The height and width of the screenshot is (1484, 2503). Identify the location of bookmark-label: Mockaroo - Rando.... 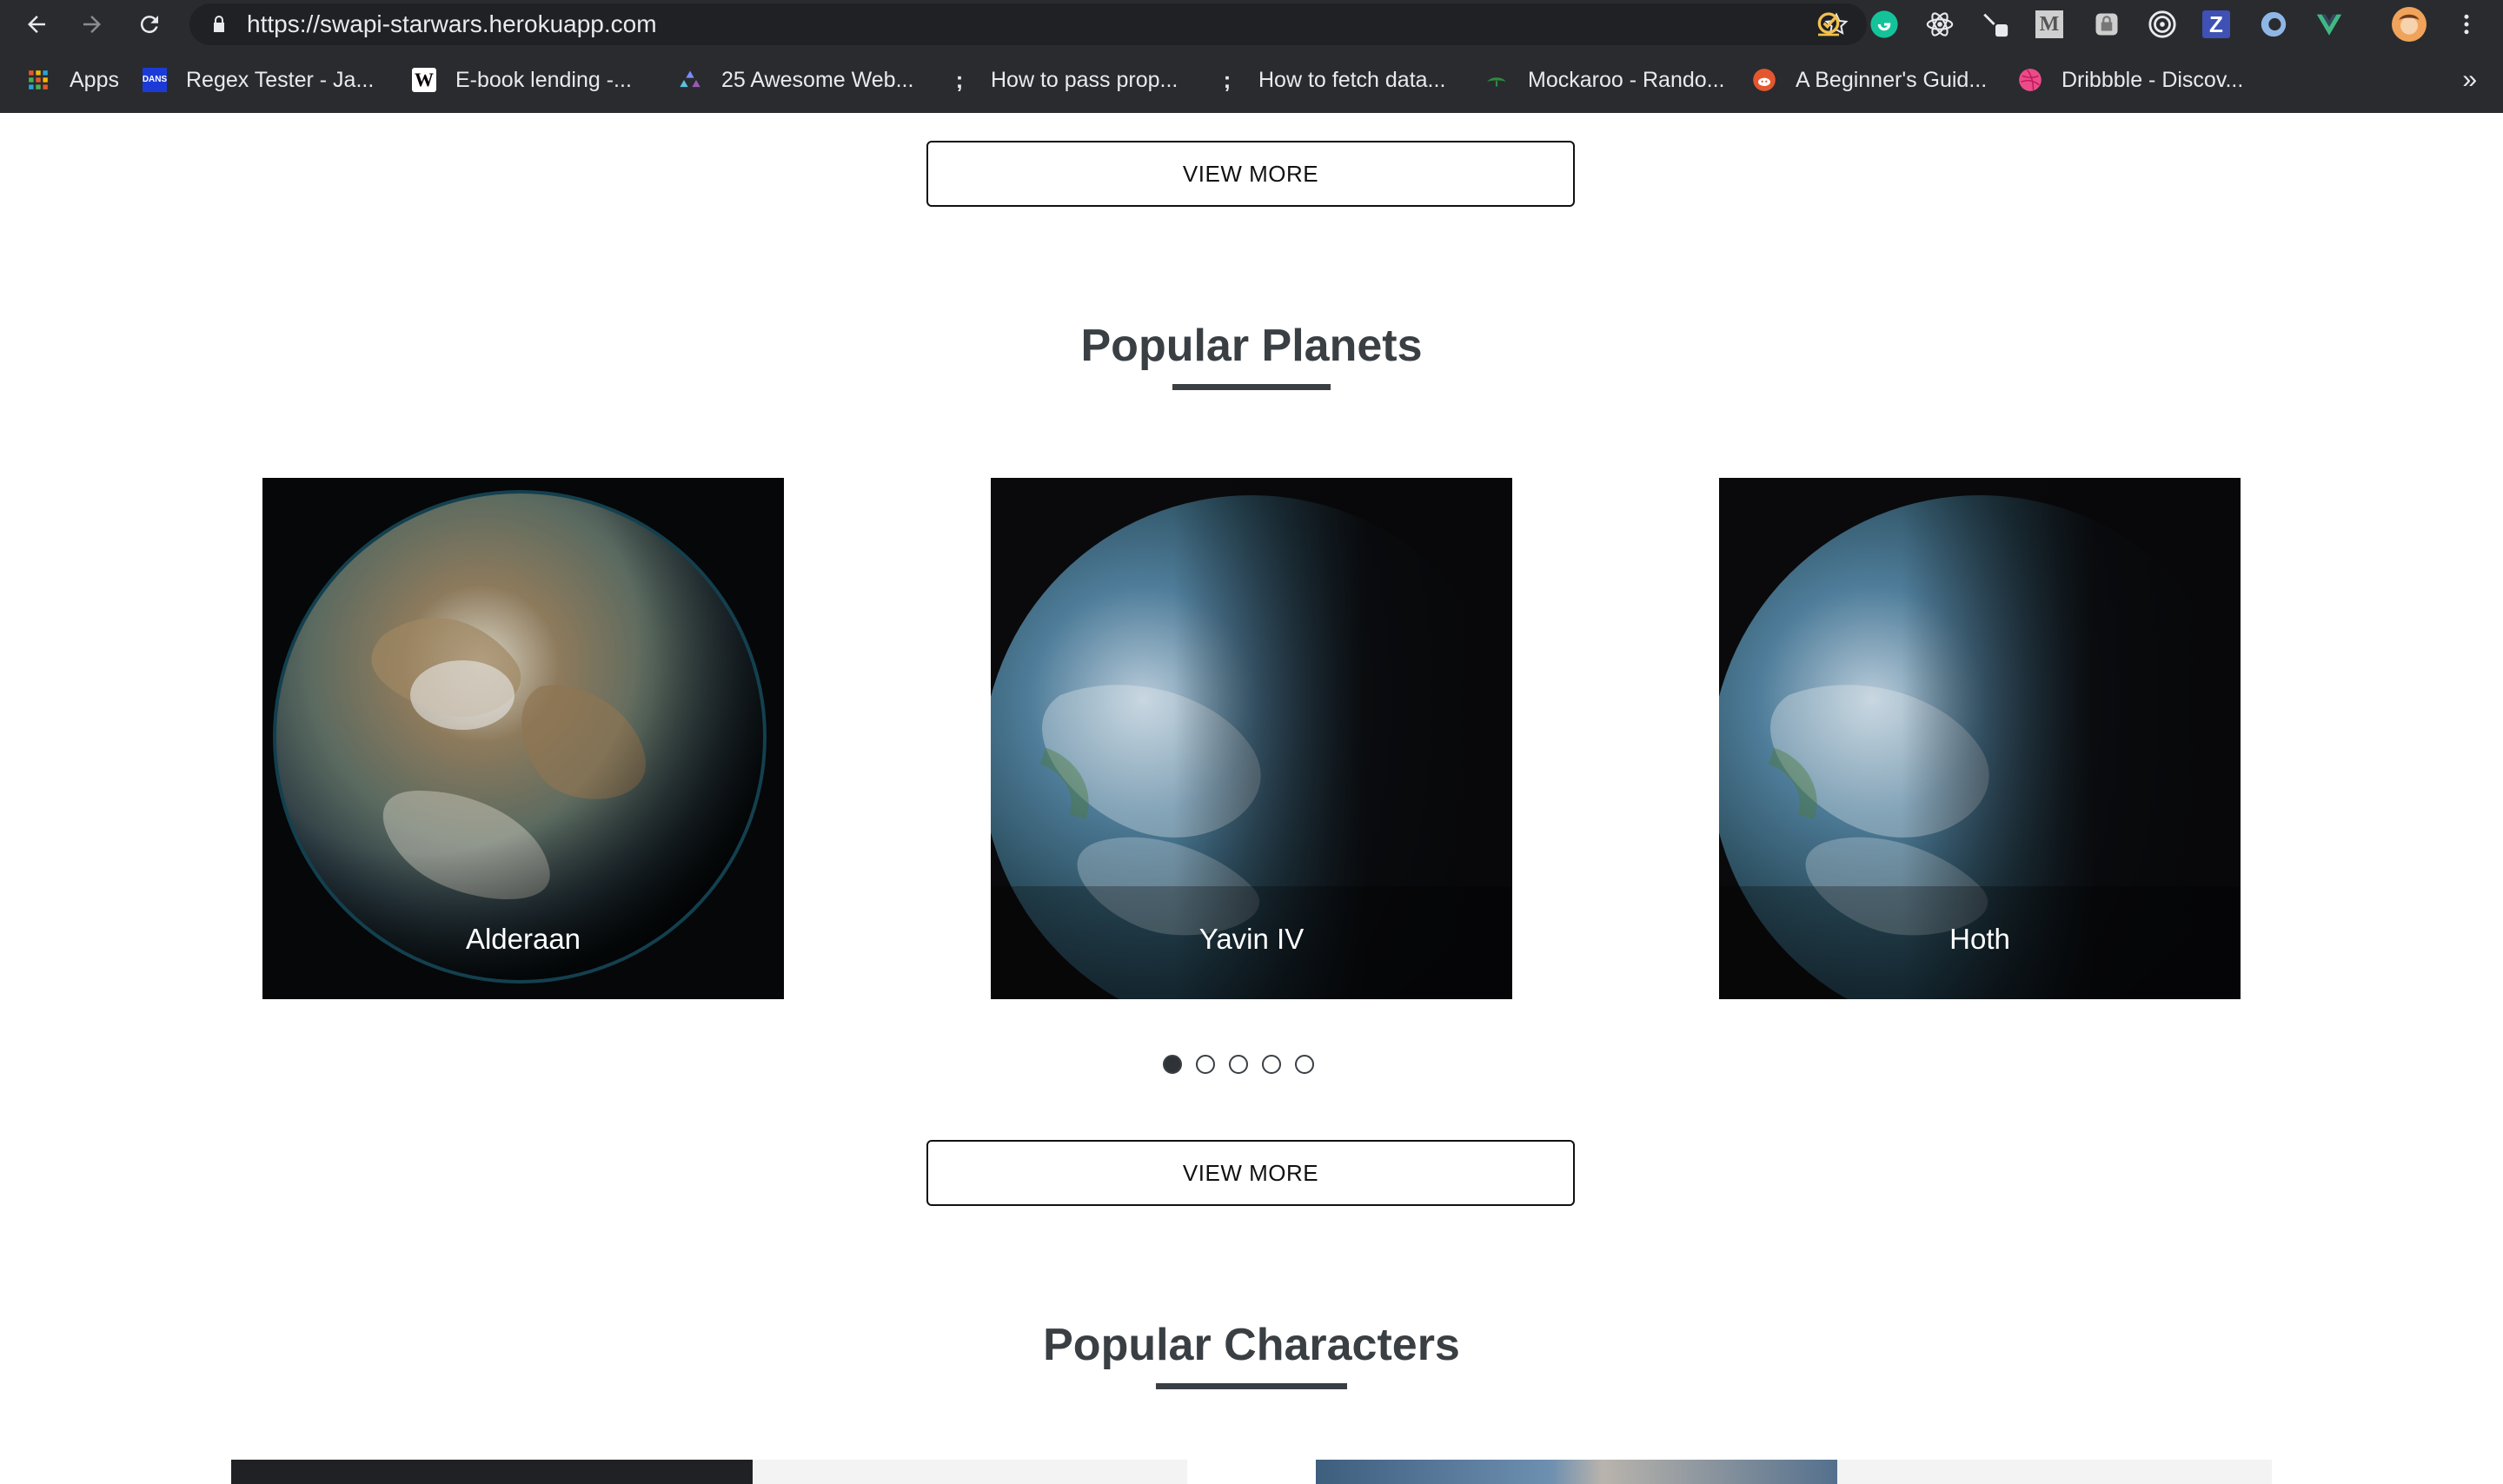
(1626, 79).